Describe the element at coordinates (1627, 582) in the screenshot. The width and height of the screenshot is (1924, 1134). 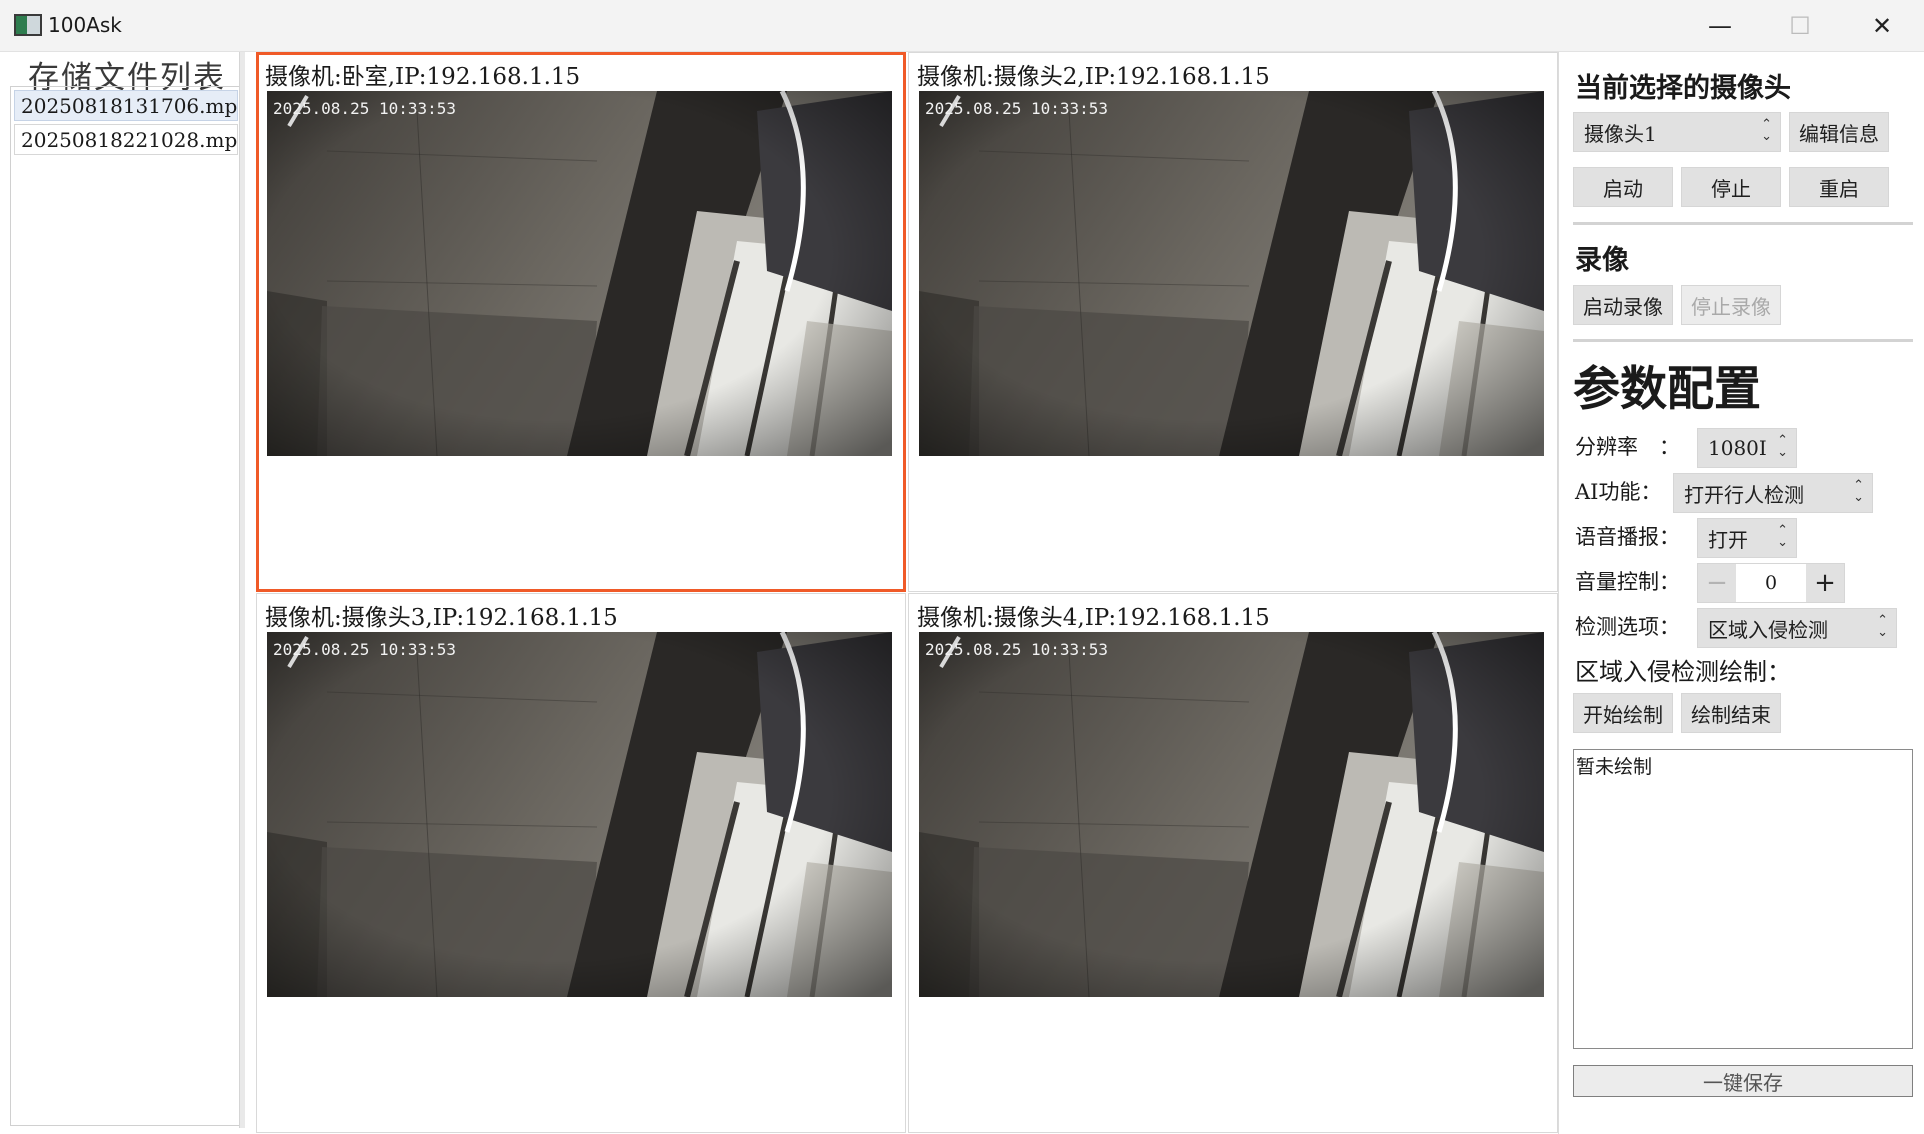
I see `volume-label: 音量控制：` at that location.